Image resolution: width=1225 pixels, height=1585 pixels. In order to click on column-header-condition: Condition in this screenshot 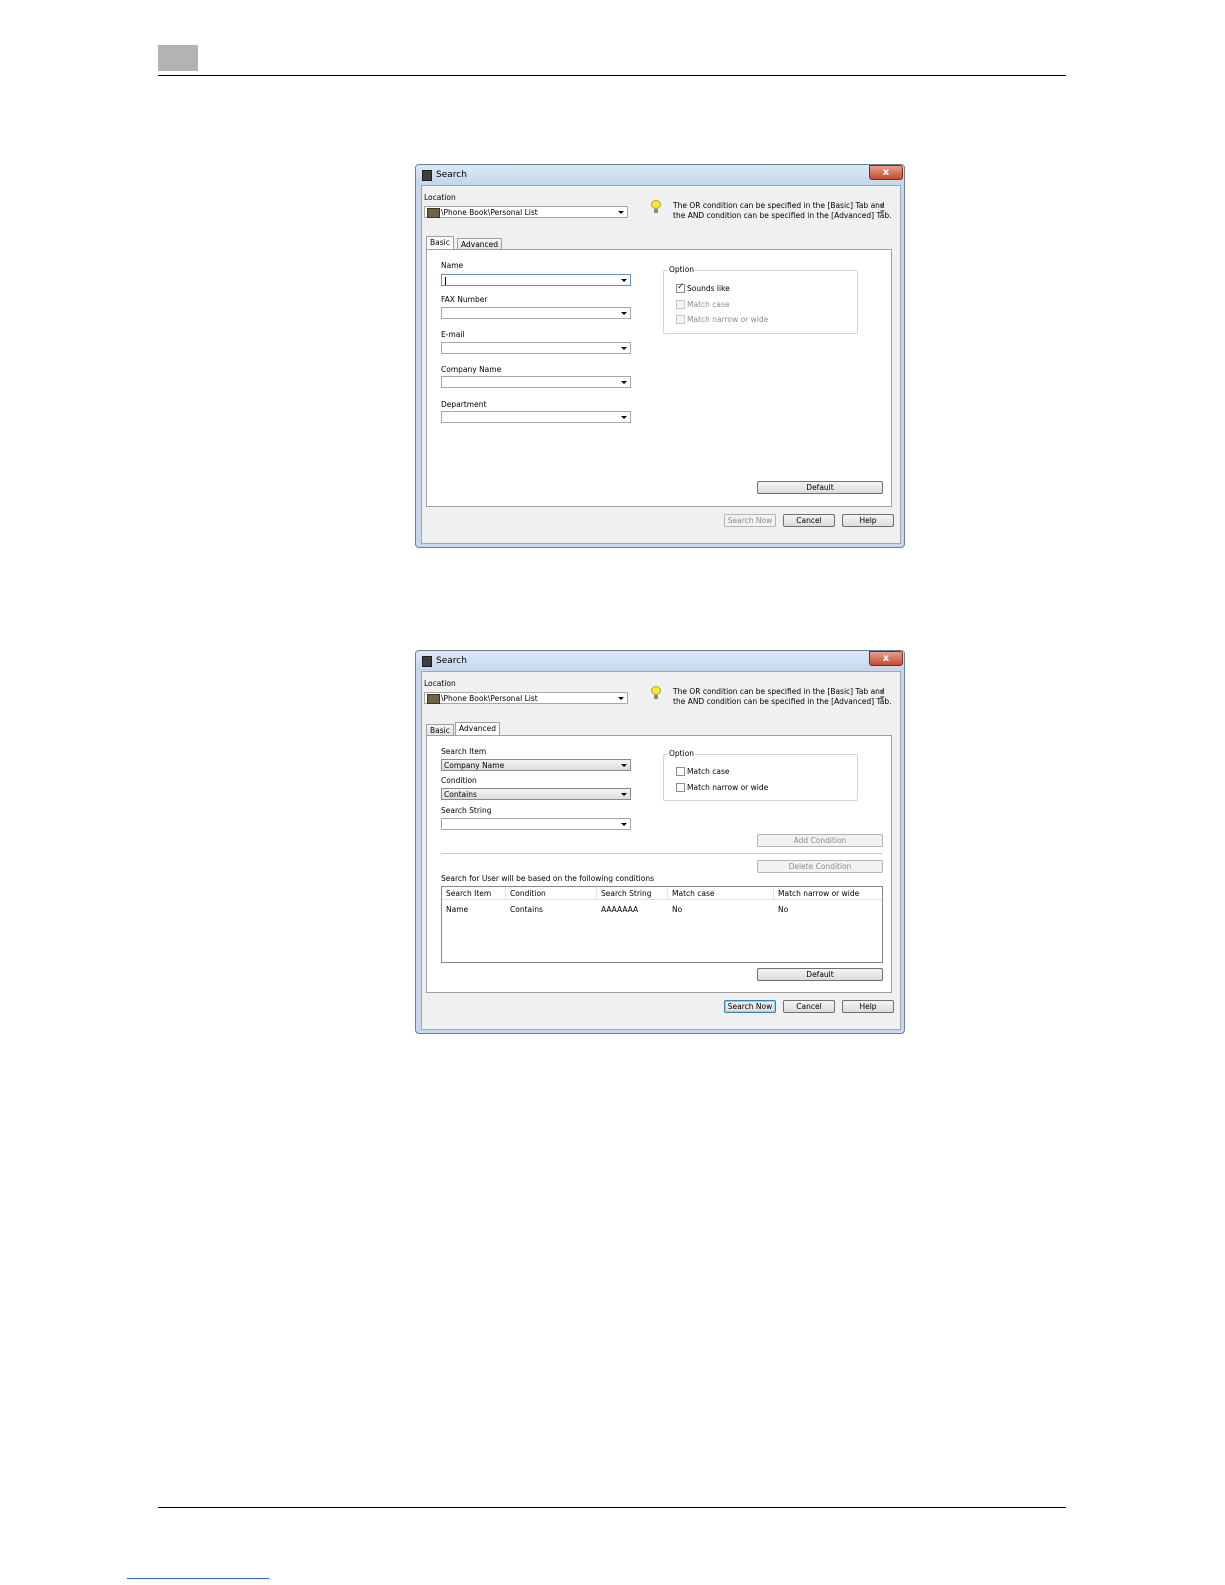, I will do `click(551, 893)`.